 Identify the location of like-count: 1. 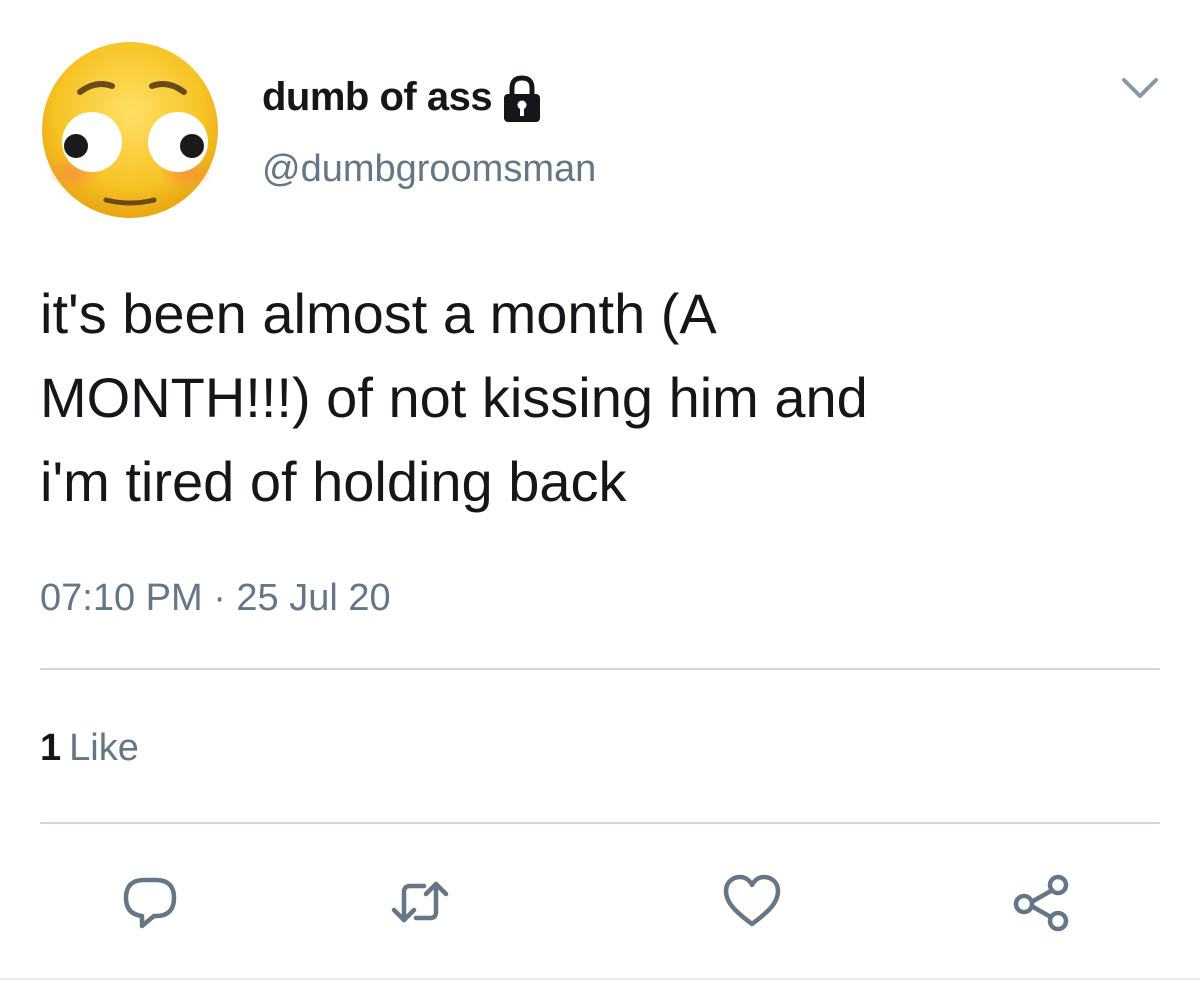
(51, 748).